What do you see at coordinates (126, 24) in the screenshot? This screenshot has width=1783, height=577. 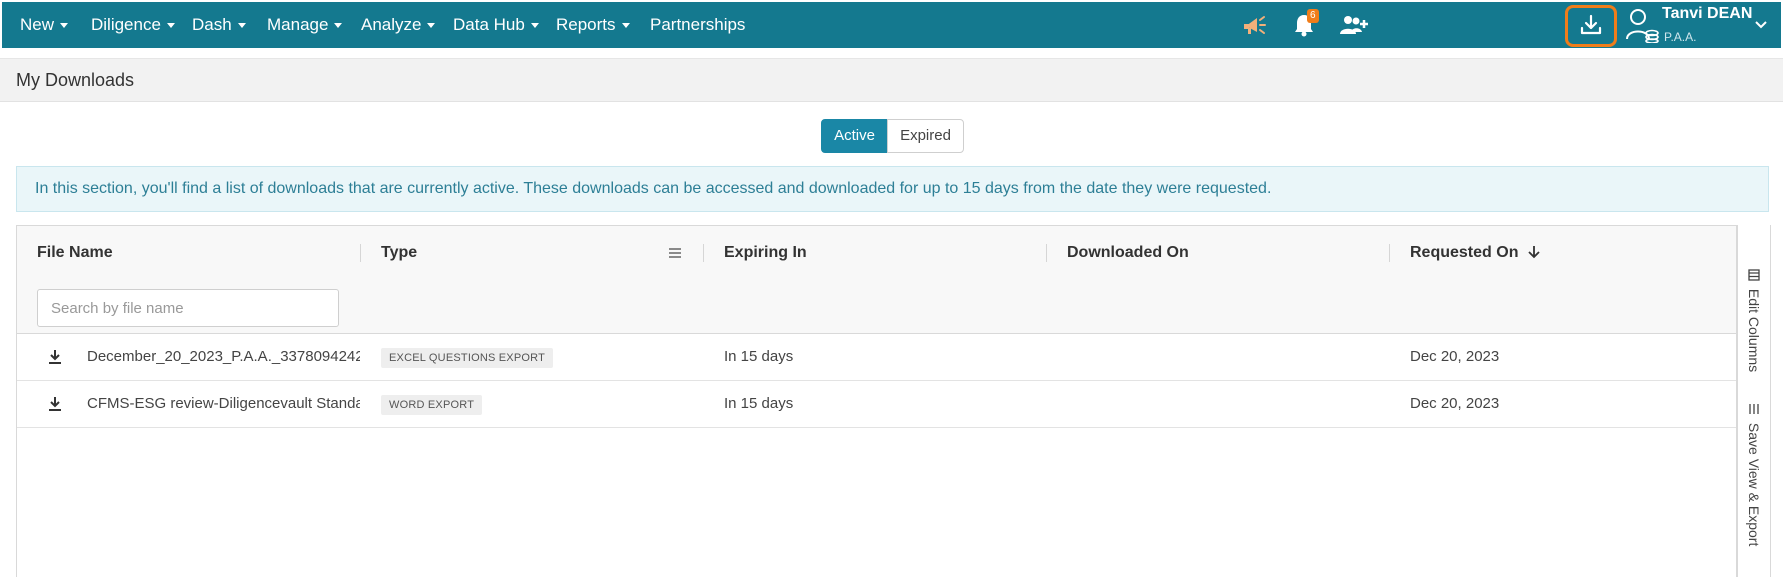 I see `nav-diligence-label: Diligence` at bounding box center [126, 24].